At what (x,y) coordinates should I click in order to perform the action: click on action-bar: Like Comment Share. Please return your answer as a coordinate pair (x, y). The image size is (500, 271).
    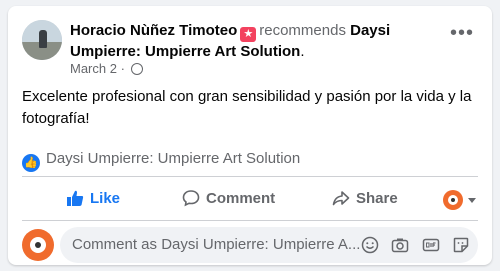
    Looking at the image, I should click on (250, 199).